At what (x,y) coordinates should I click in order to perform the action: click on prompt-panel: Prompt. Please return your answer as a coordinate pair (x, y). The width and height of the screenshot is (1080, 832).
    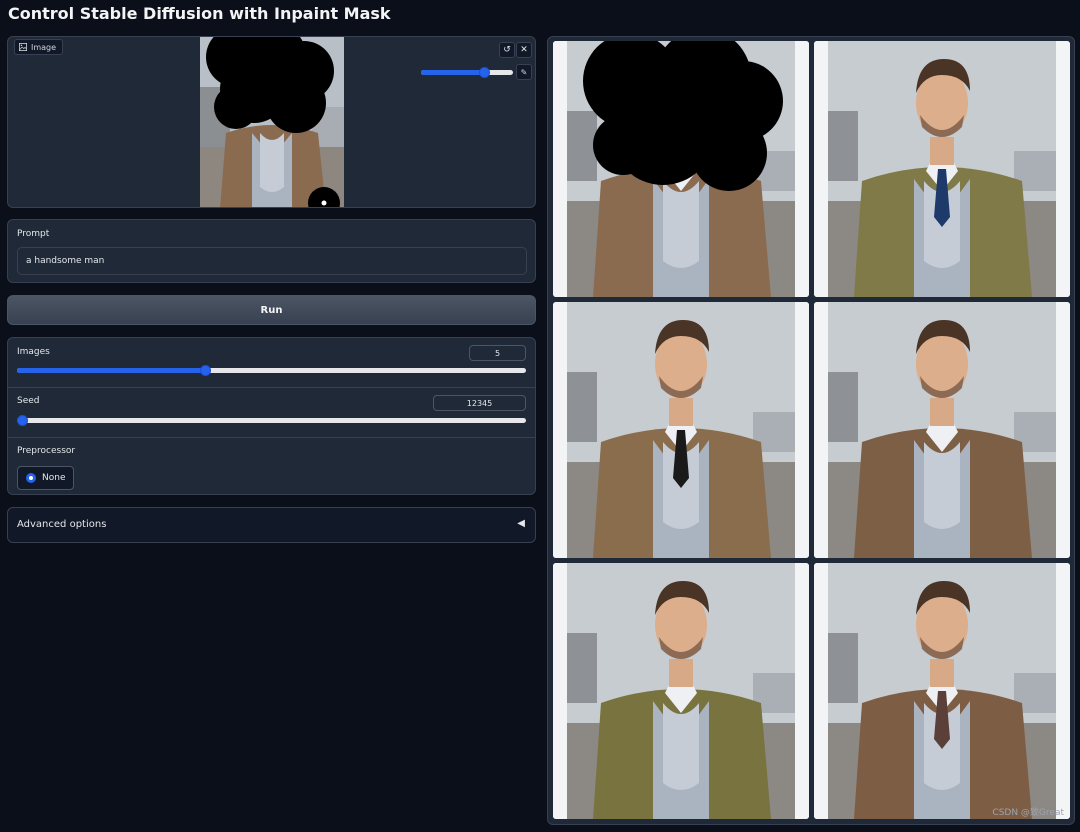
    Looking at the image, I should click on (271, 251).